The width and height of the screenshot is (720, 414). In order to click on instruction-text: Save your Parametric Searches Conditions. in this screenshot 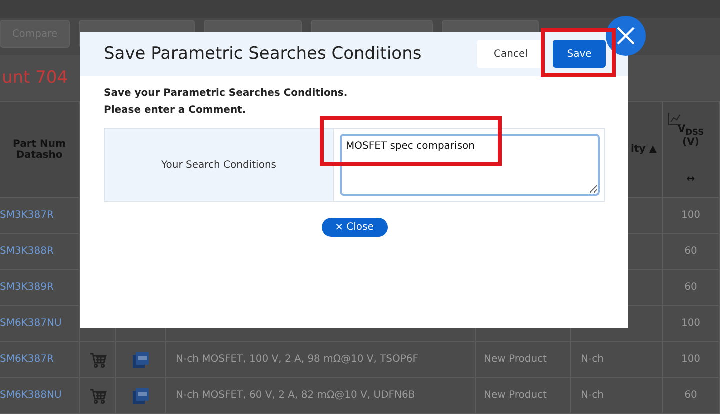, I will do `click(226, 94)`.